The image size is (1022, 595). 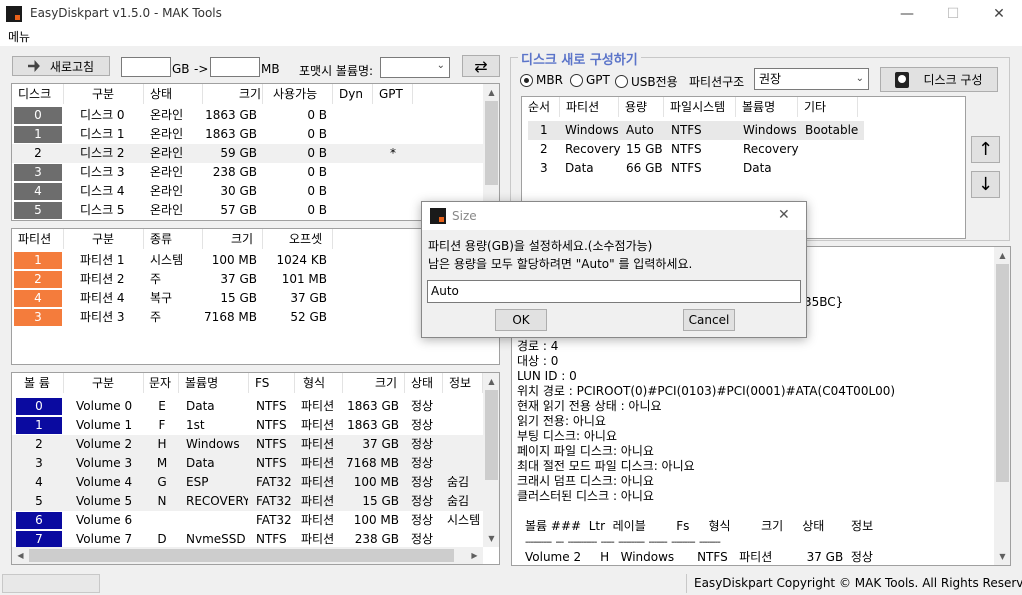 I want to click on size-input: Auto, so click(x=614, y=291).